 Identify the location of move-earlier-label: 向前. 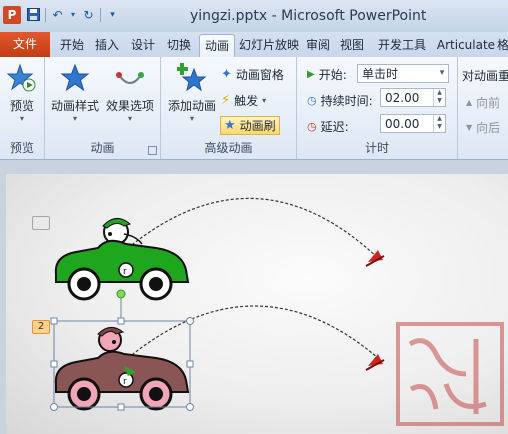
(488, 103).